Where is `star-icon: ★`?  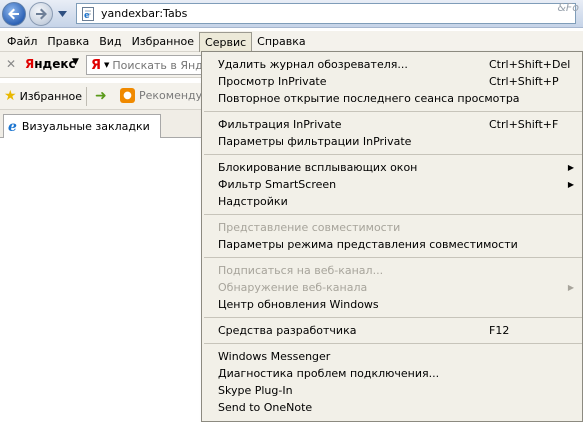 star-icon: ★ is located at coordinates (10, 96).